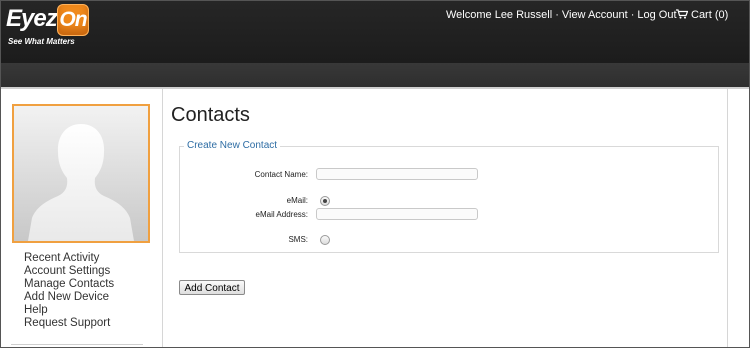 The width and height of the screenshot is (750, 348). I want to click on view-account-link: View Account, so click(595, 15).